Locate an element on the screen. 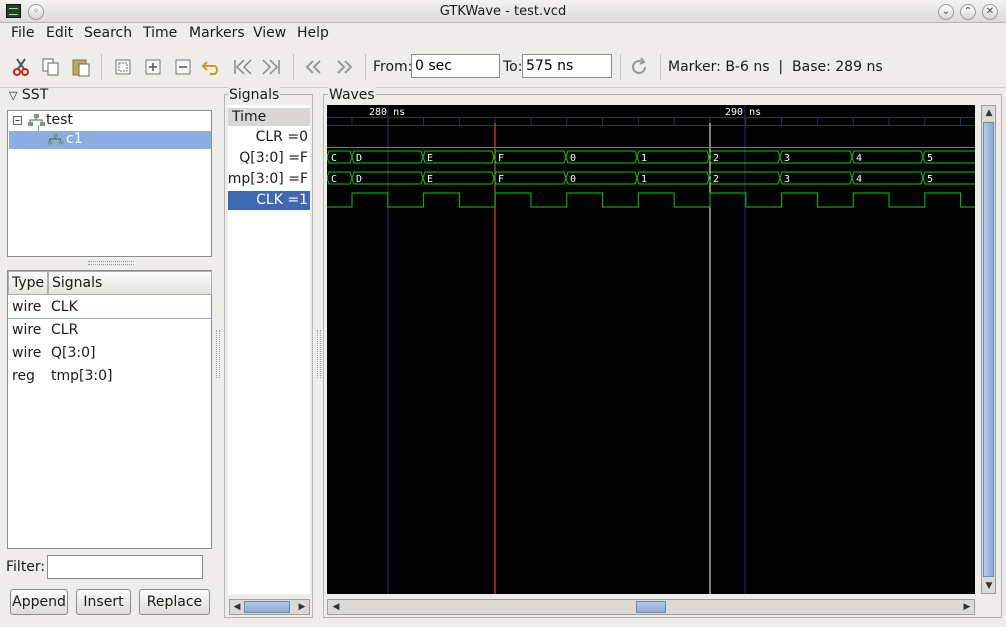 Image resolution: width=1006 pixels, height=627 pixels. close-button: ✕ is located at coordinates (990, 12).